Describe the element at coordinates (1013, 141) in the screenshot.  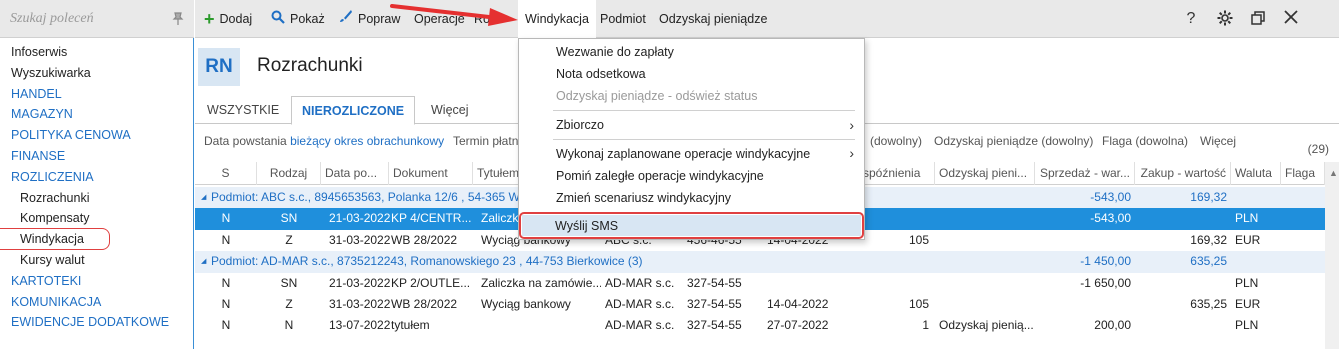
I see `filter-recover: Odzyskaj pieniądze (dowolny)` at that location.